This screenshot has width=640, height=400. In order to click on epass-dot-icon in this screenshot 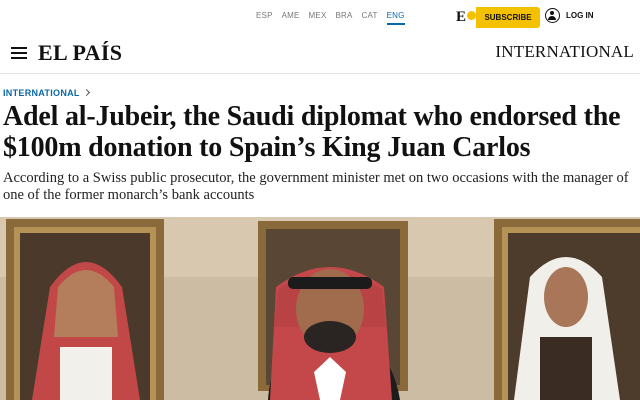, I will do `click(472, 15)`.